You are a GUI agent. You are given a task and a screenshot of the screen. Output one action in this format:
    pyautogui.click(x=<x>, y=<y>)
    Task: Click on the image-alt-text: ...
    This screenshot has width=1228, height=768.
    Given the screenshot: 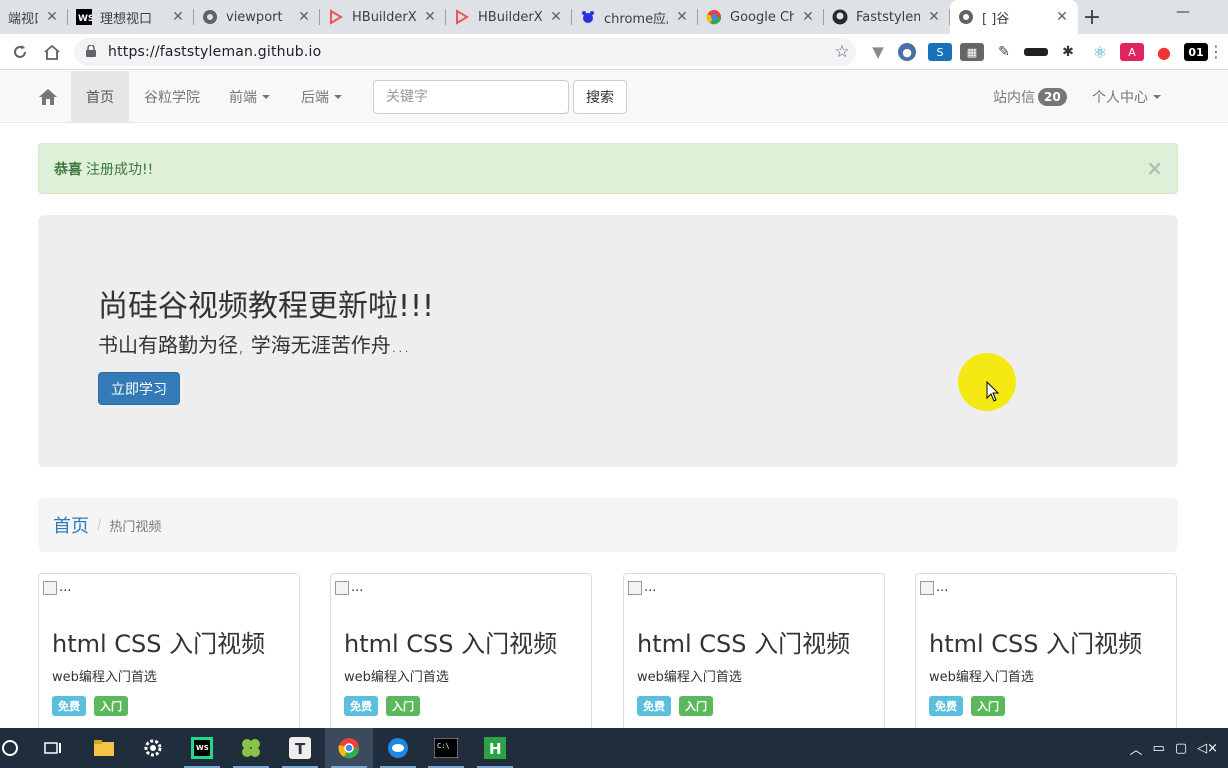 What is the action you would take?
    pyautogui.click(x=650, y=587)
    